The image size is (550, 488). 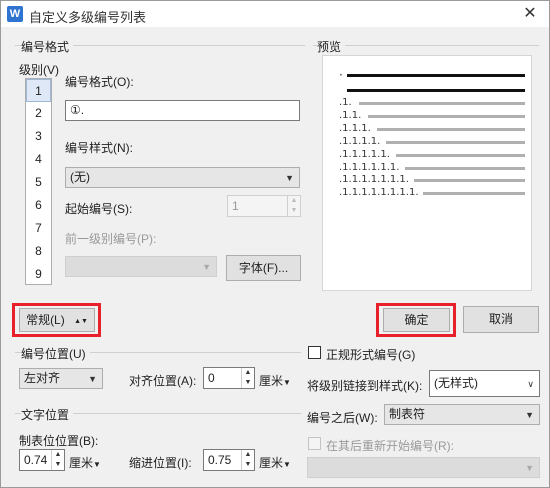 I want to click on follow-number-with-select: 制表符 ▼, so click(x=462, y=414).